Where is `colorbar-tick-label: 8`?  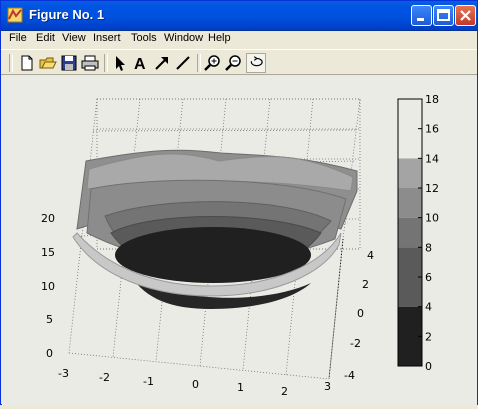
colorbar-tick-label: 8 is located at coordinates (428, 247).